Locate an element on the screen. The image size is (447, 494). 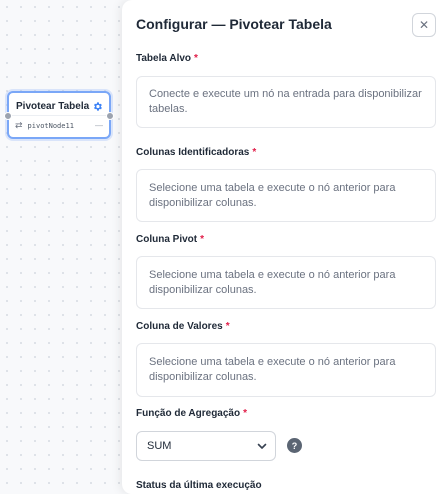
node-status: — is located at coordinates (99, 125).